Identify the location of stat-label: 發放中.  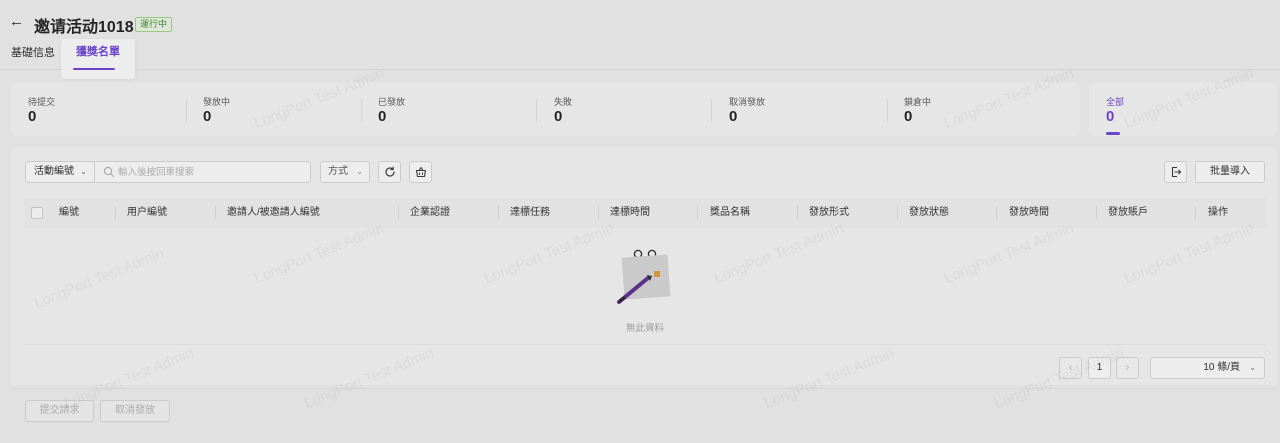
(217, 102).